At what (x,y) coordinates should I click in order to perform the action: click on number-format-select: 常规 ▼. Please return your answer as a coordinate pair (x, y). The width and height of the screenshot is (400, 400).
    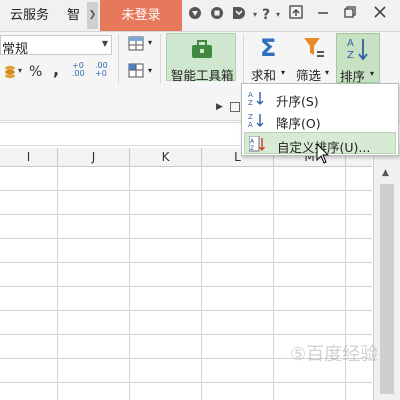
    Looking at the image, I should click on (56, 46).